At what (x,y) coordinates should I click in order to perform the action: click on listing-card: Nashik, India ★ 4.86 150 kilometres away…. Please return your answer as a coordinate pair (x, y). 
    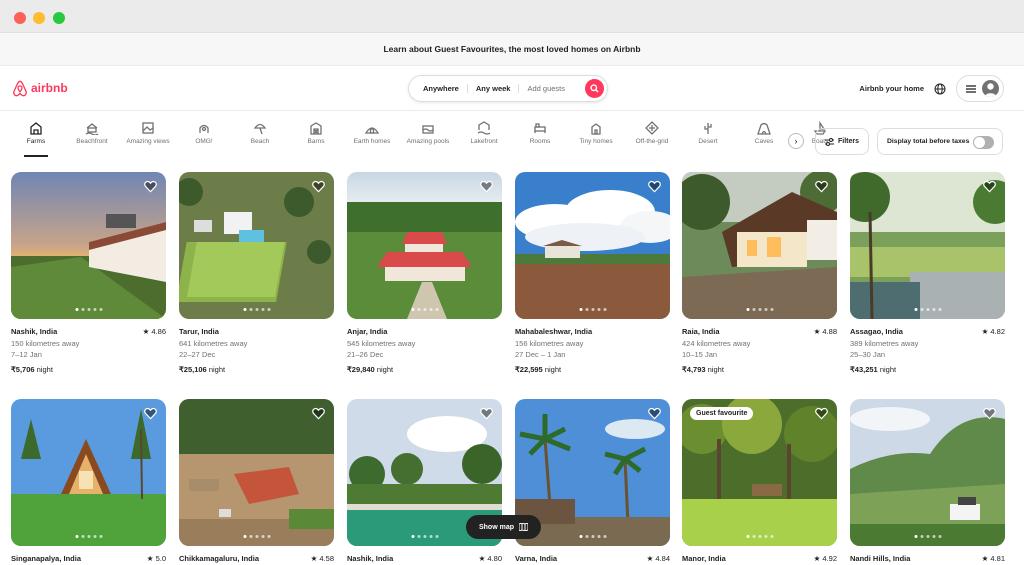
    Looking at the image, I should click on (88, 273).